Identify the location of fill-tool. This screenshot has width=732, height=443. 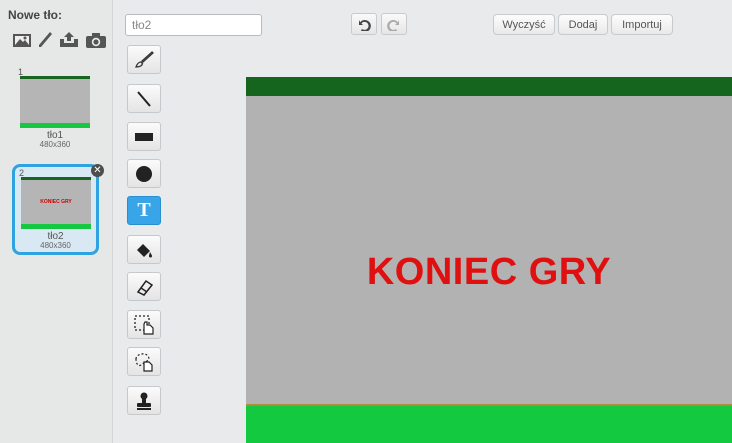
(144, 249).